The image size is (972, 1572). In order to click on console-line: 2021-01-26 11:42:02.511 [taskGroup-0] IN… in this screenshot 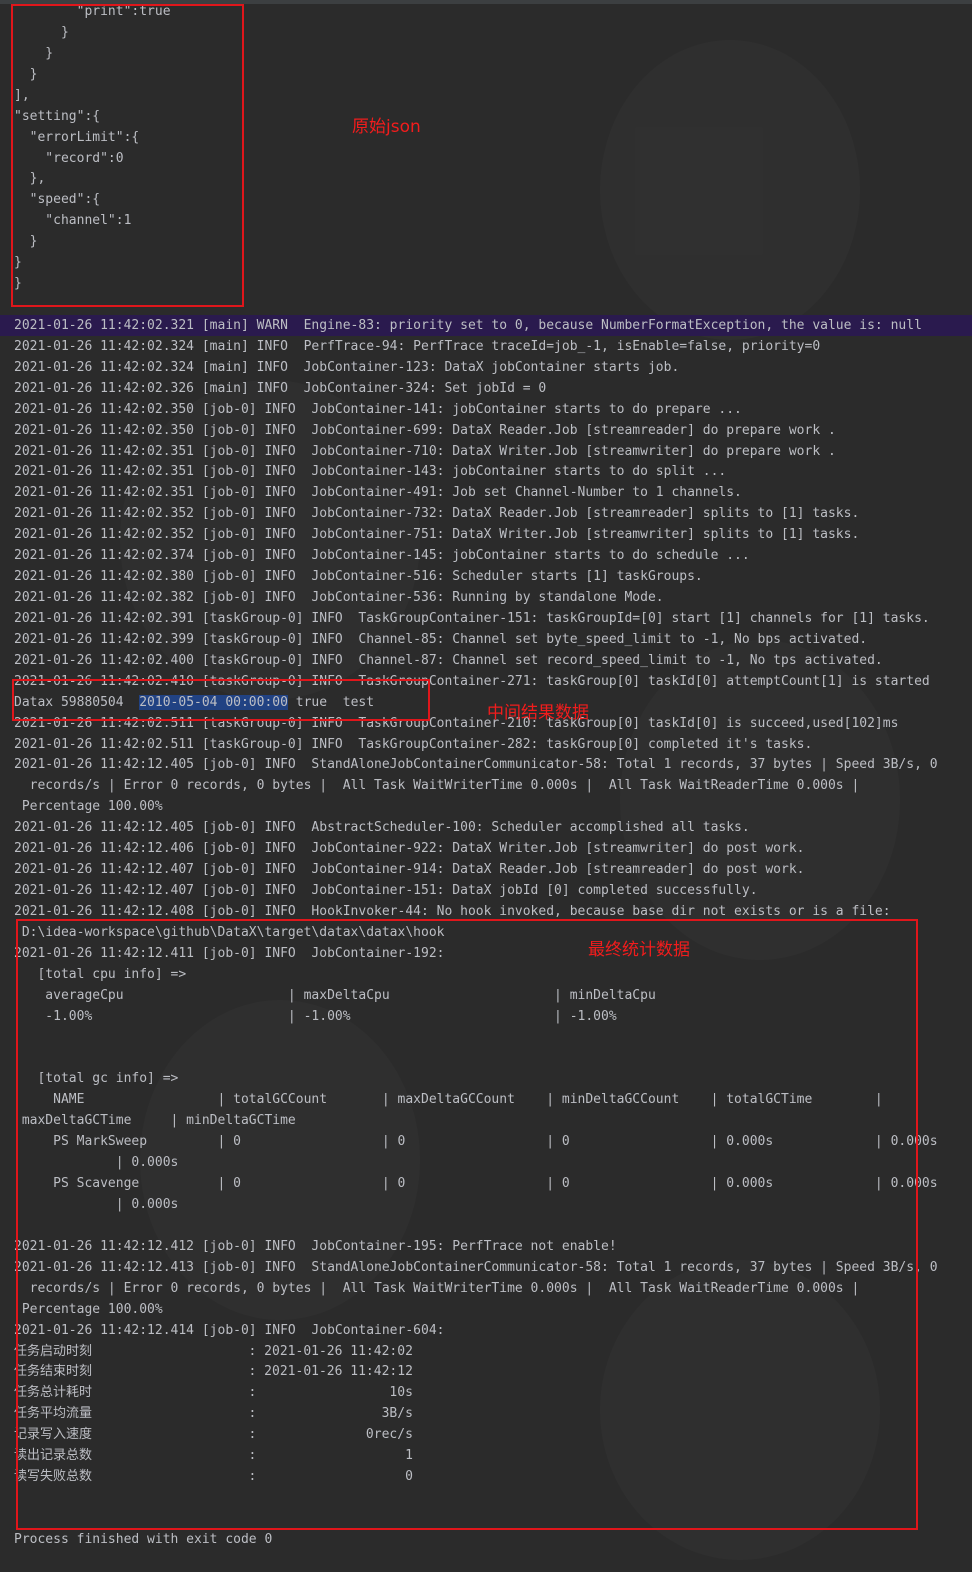, I will do `click(413, 744)`.